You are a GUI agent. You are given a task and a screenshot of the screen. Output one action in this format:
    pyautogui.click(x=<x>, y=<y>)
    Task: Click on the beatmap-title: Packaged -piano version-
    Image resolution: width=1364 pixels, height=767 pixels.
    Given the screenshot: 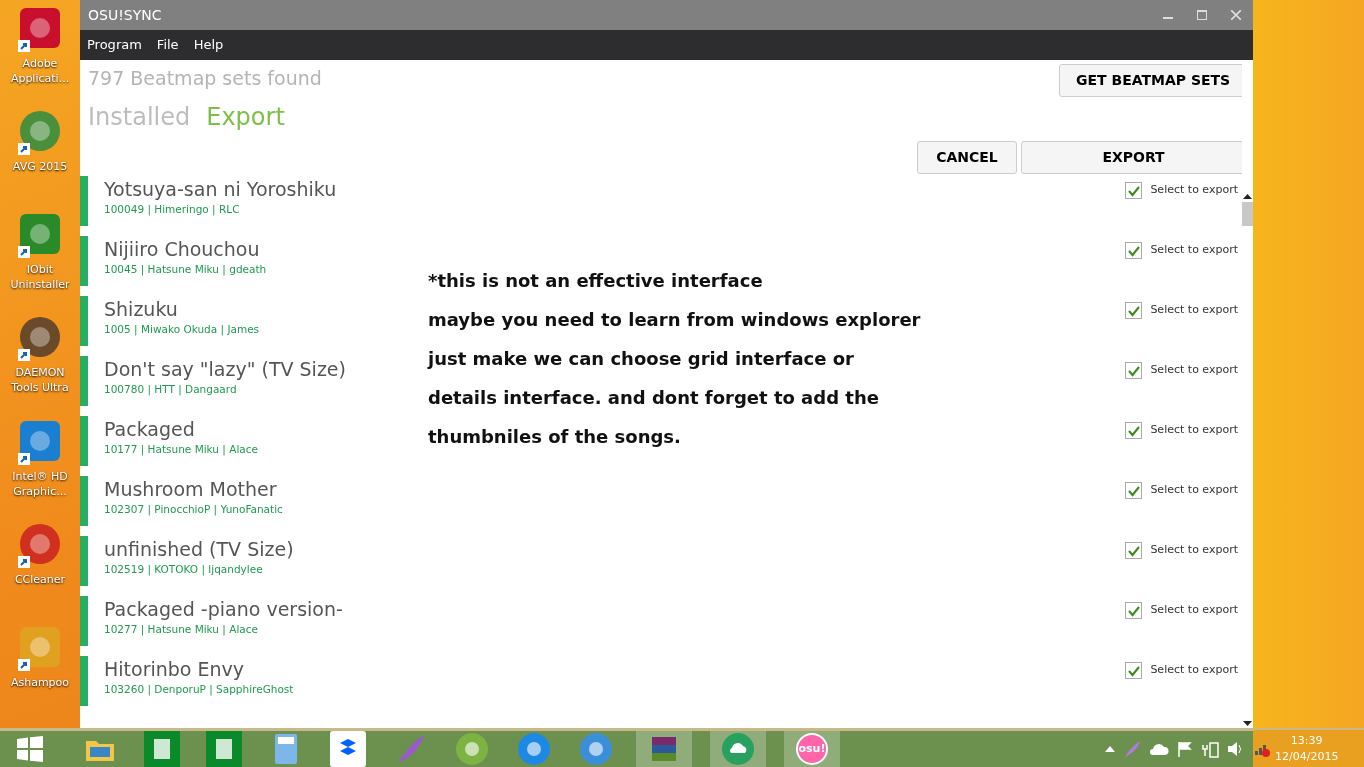 What is the action you would take?
    pyautogui.click(x=223, y=609)
    